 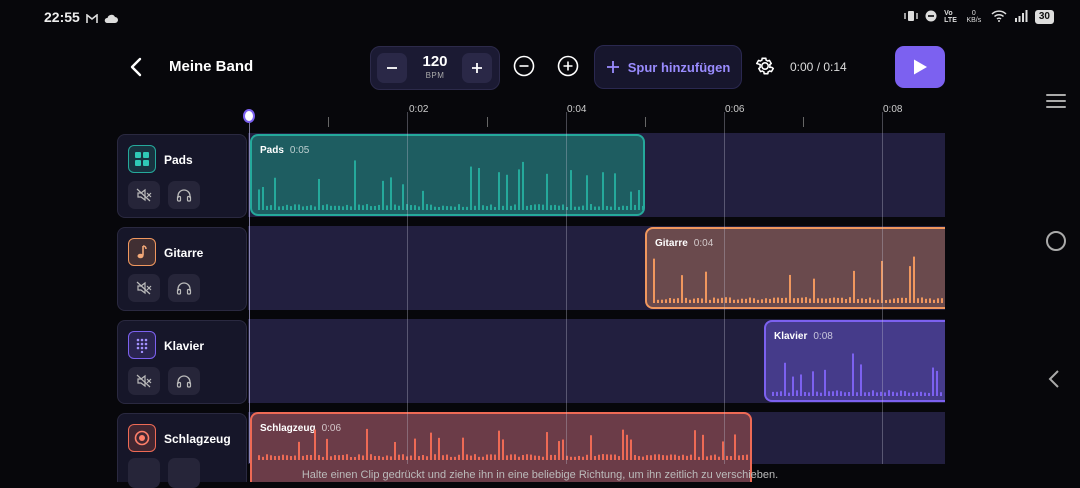 What do you see at coordinates (142, 252) in the screenshot?
I see `music-note-icon` at bounding box center [142, 252].